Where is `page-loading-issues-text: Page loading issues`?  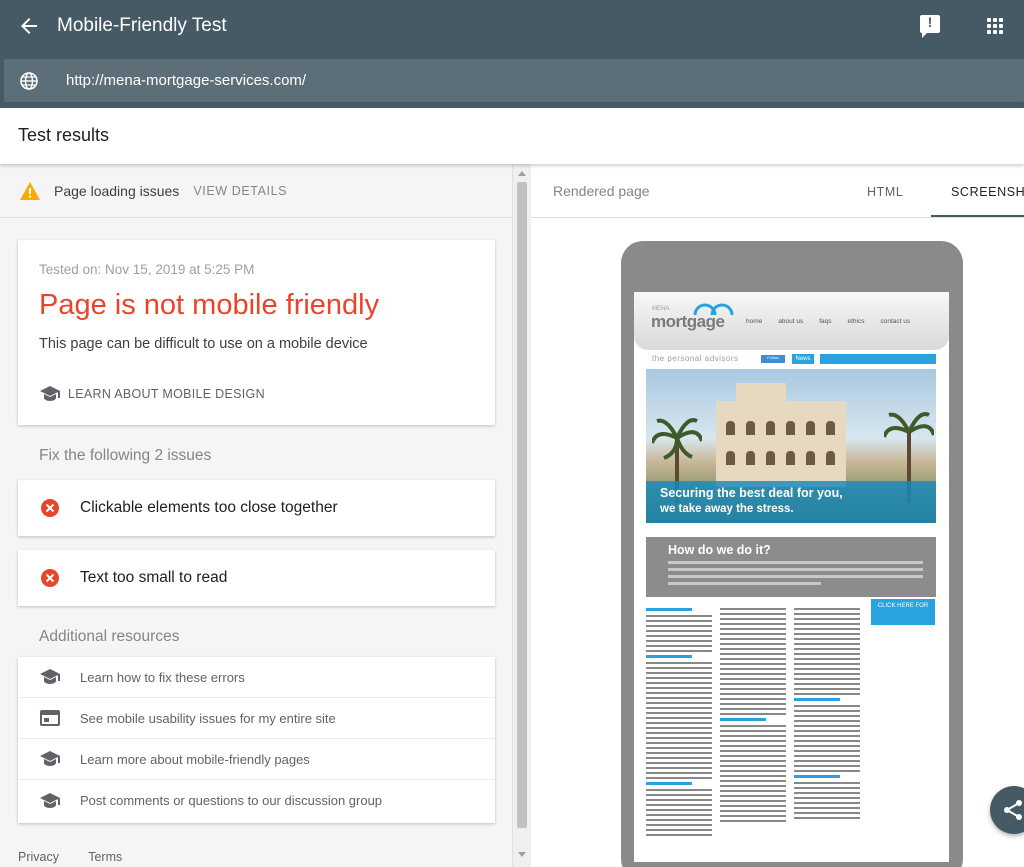 page-loading-issues-text: Page loading issues is located at coordinates (117, 190).